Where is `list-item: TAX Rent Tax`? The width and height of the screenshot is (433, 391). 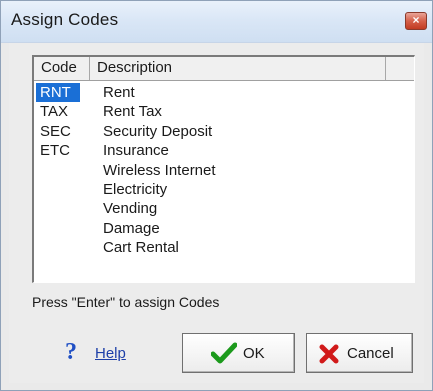
list-item: TAX Rent Tax is located at coordinates (224, 111).